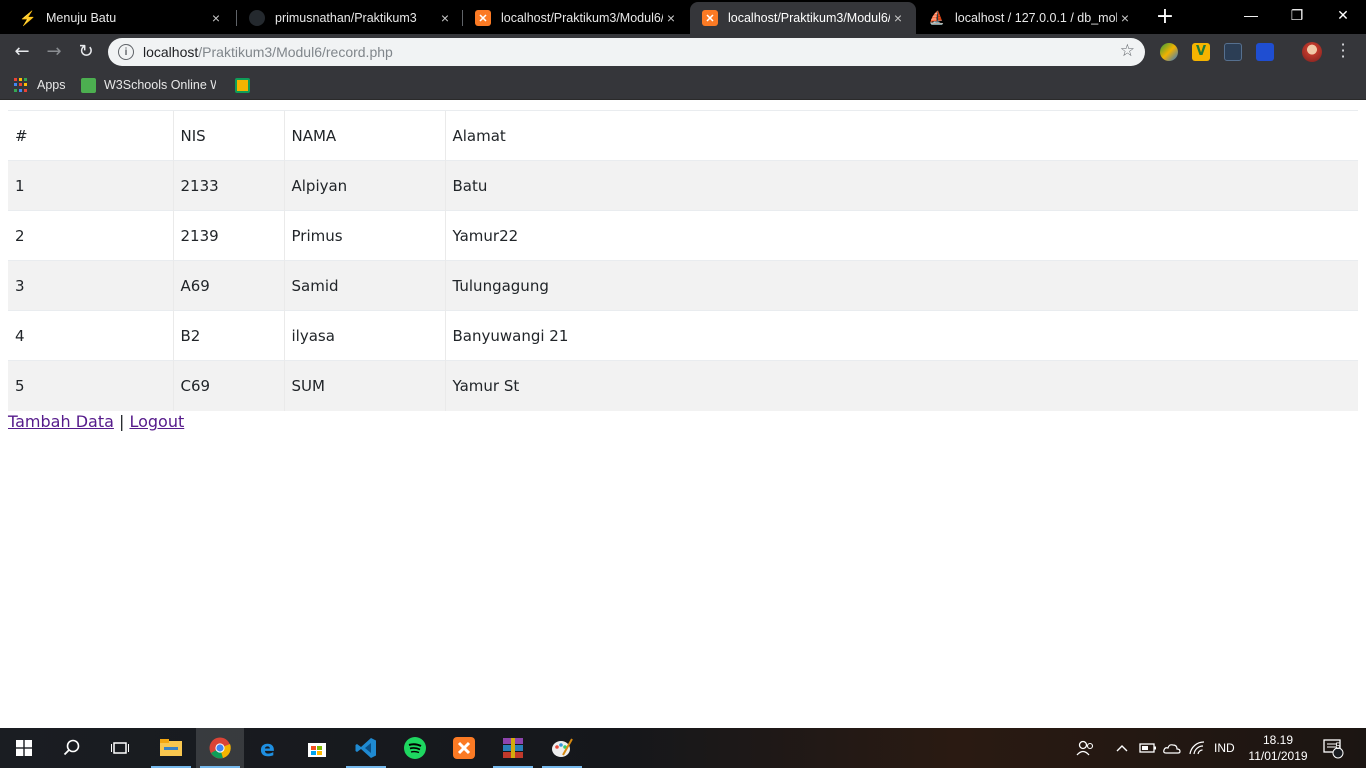  What do you see at coordinates (90, 185) in the screenshot?
I see `cell-number: 1` at bounding box center [90, 185].